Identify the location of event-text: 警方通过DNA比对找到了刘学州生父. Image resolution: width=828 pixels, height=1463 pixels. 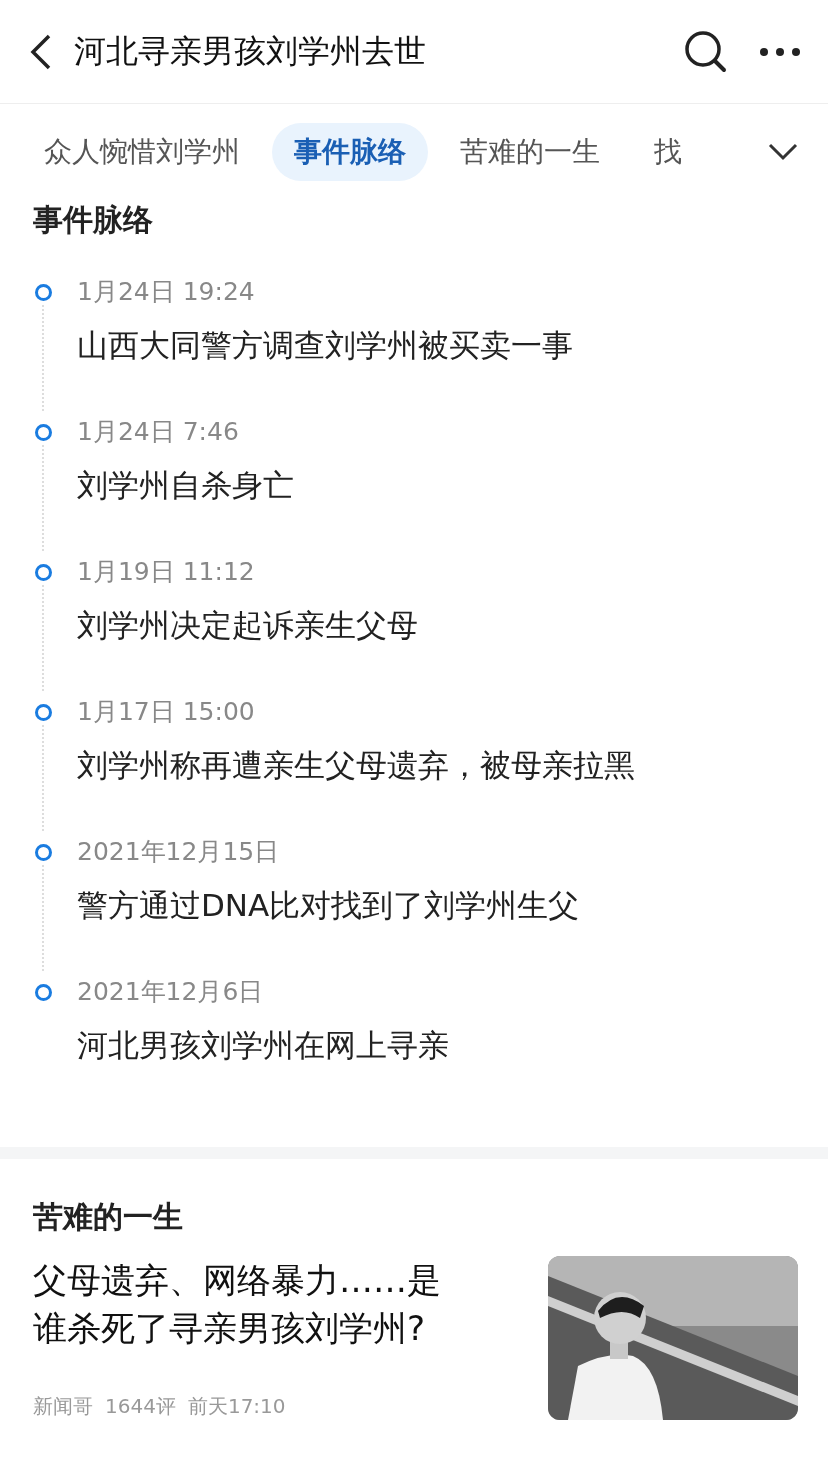
(436, 906).